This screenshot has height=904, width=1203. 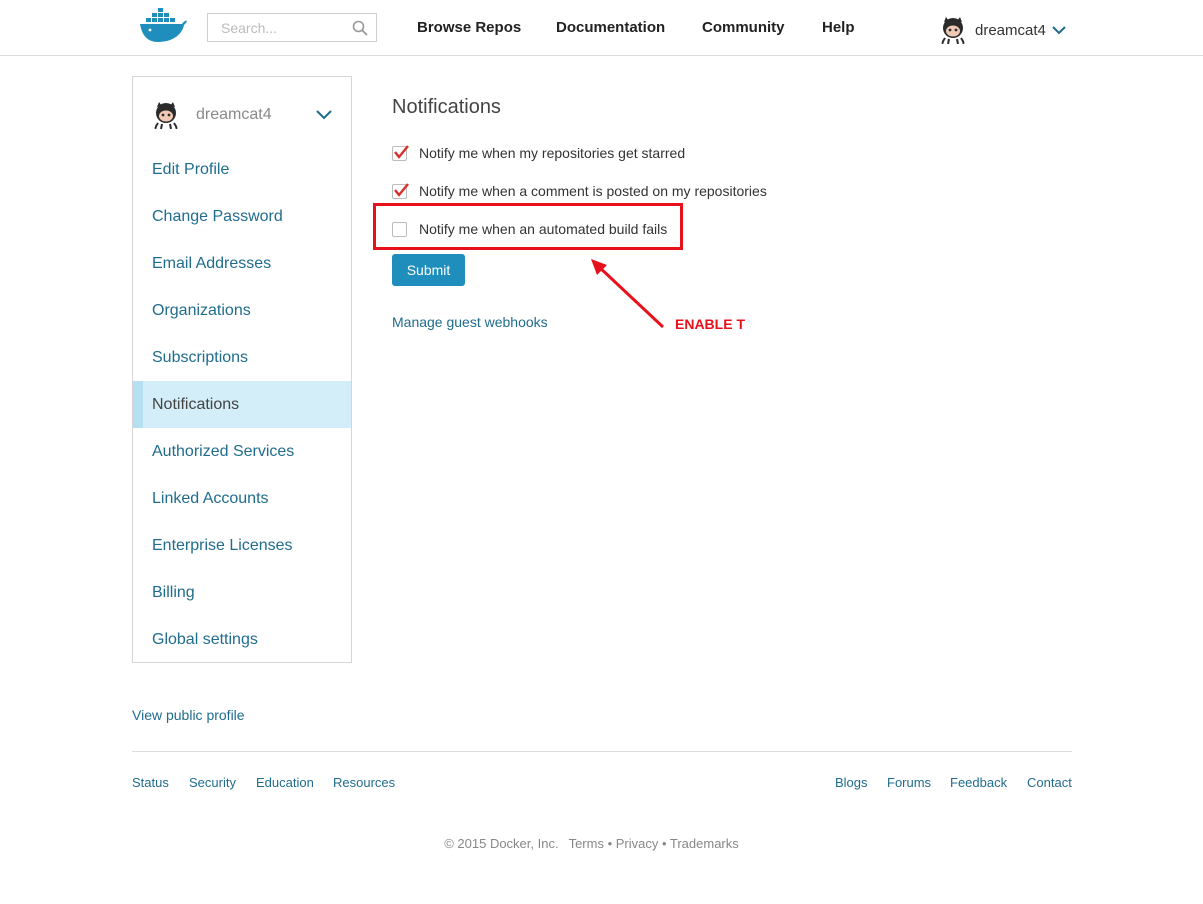 I want to click on sidebar-item-label: Subscriptions, so click(x=200, y=357).